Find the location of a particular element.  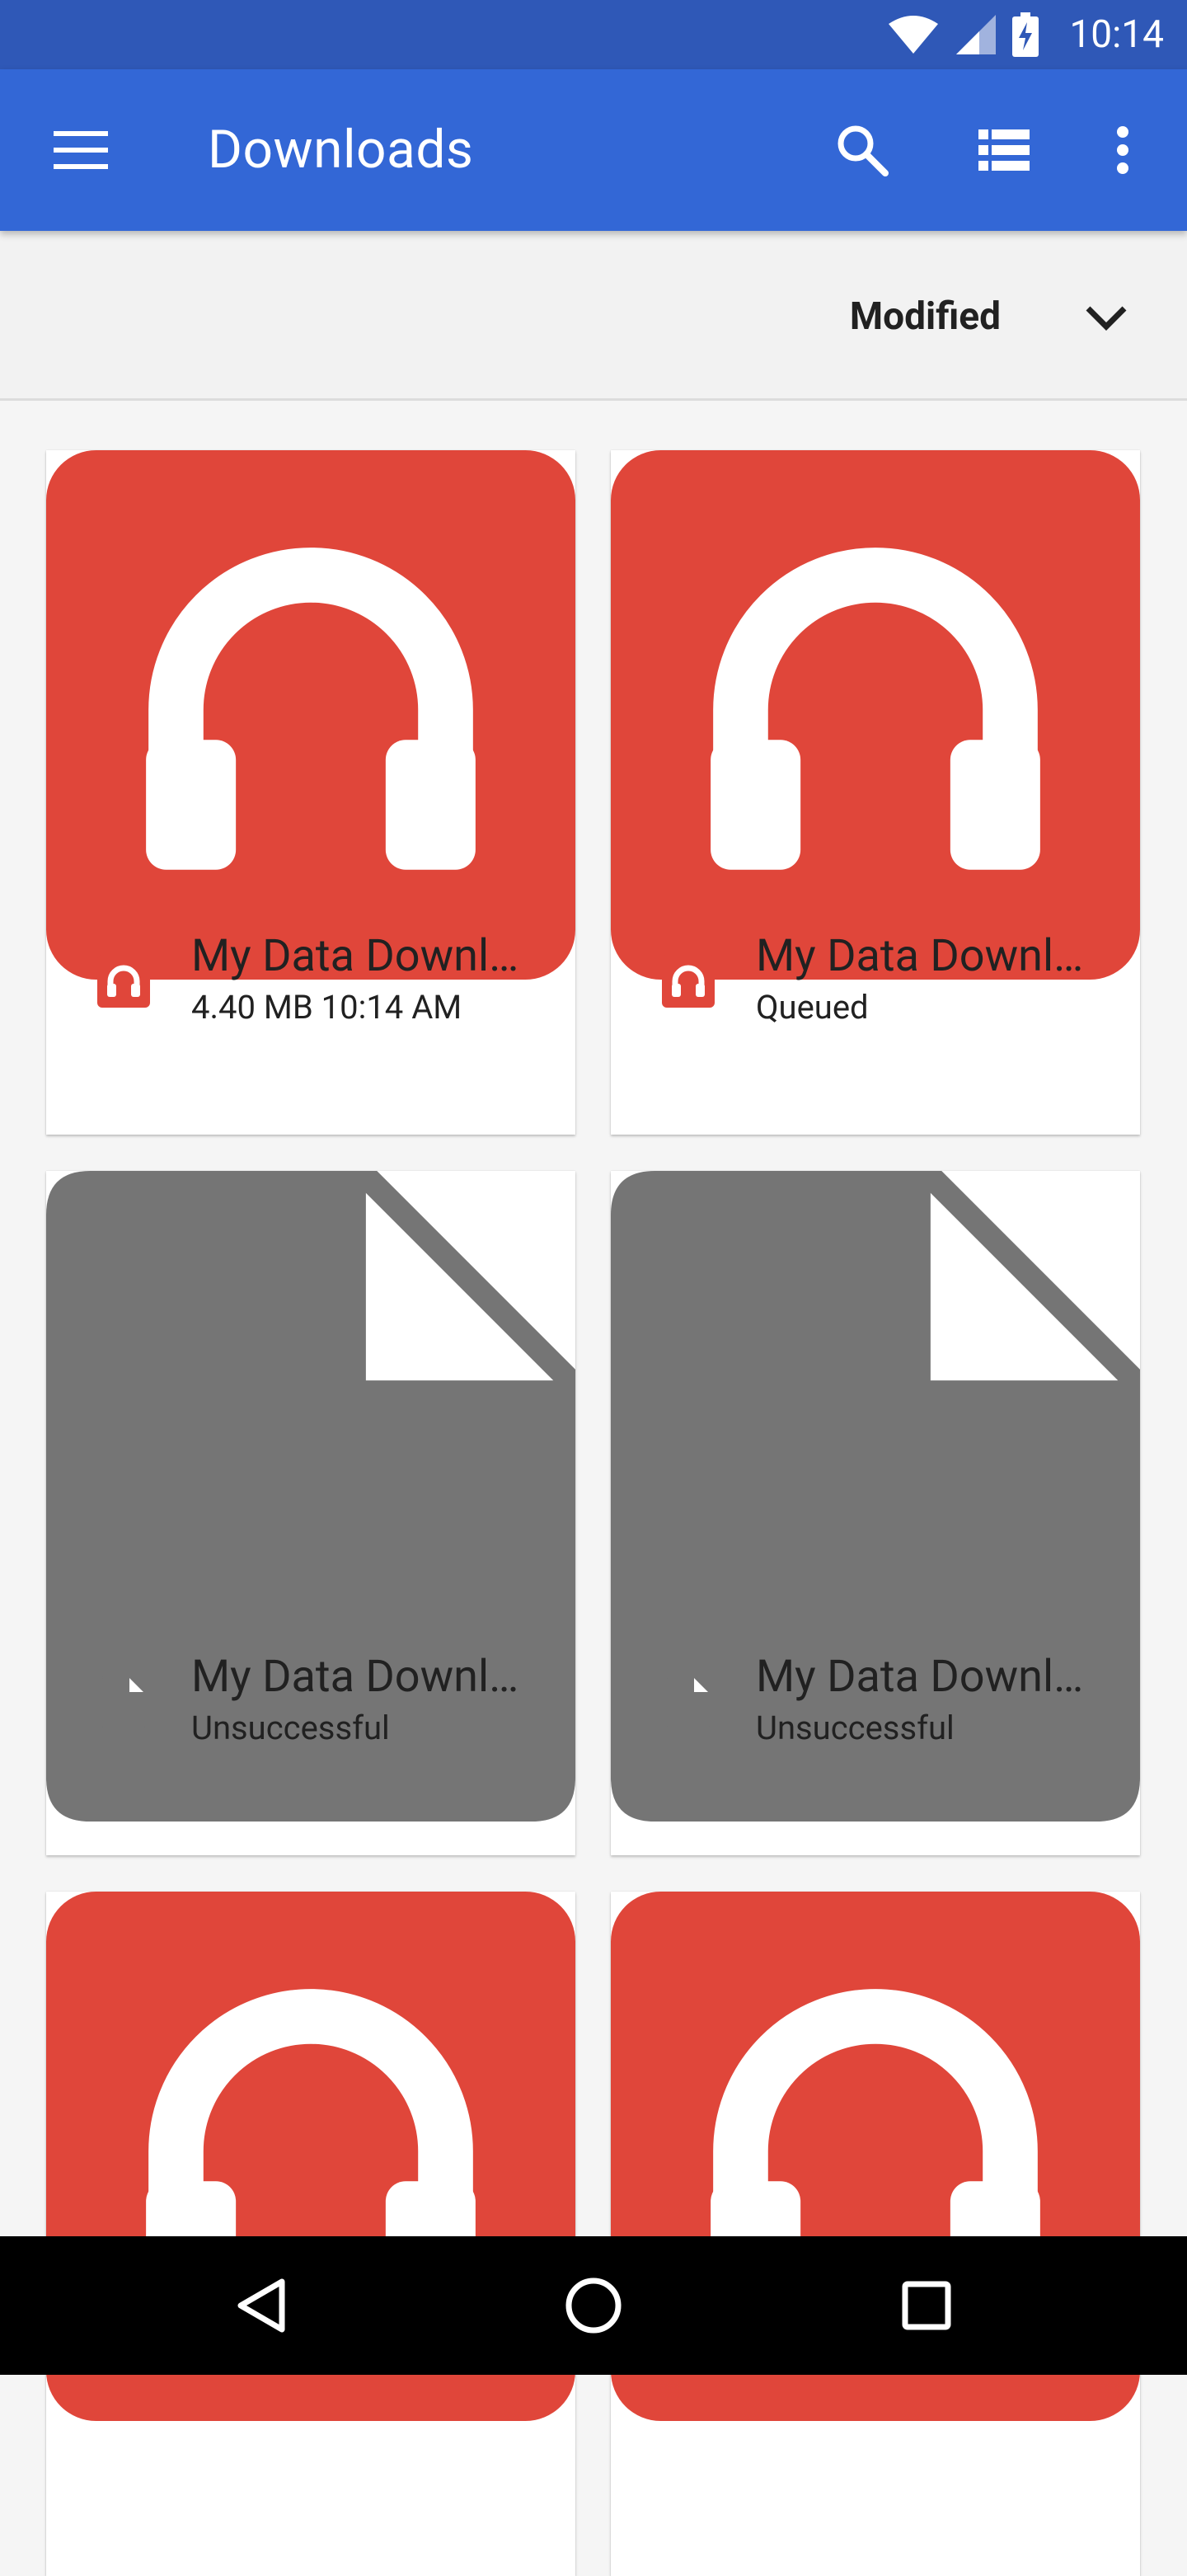

status-icons is located at coordinates (963, 34).